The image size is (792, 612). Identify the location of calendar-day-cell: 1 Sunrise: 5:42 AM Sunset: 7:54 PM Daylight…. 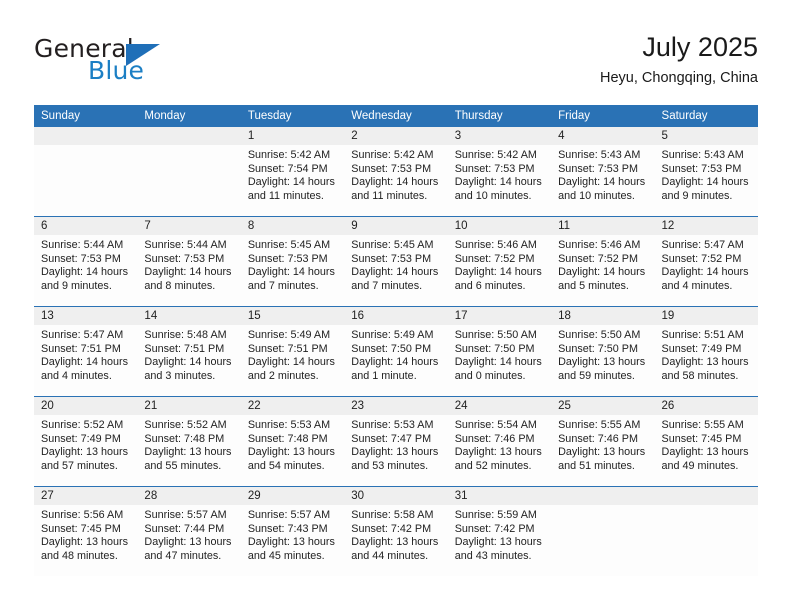
(292, 172).